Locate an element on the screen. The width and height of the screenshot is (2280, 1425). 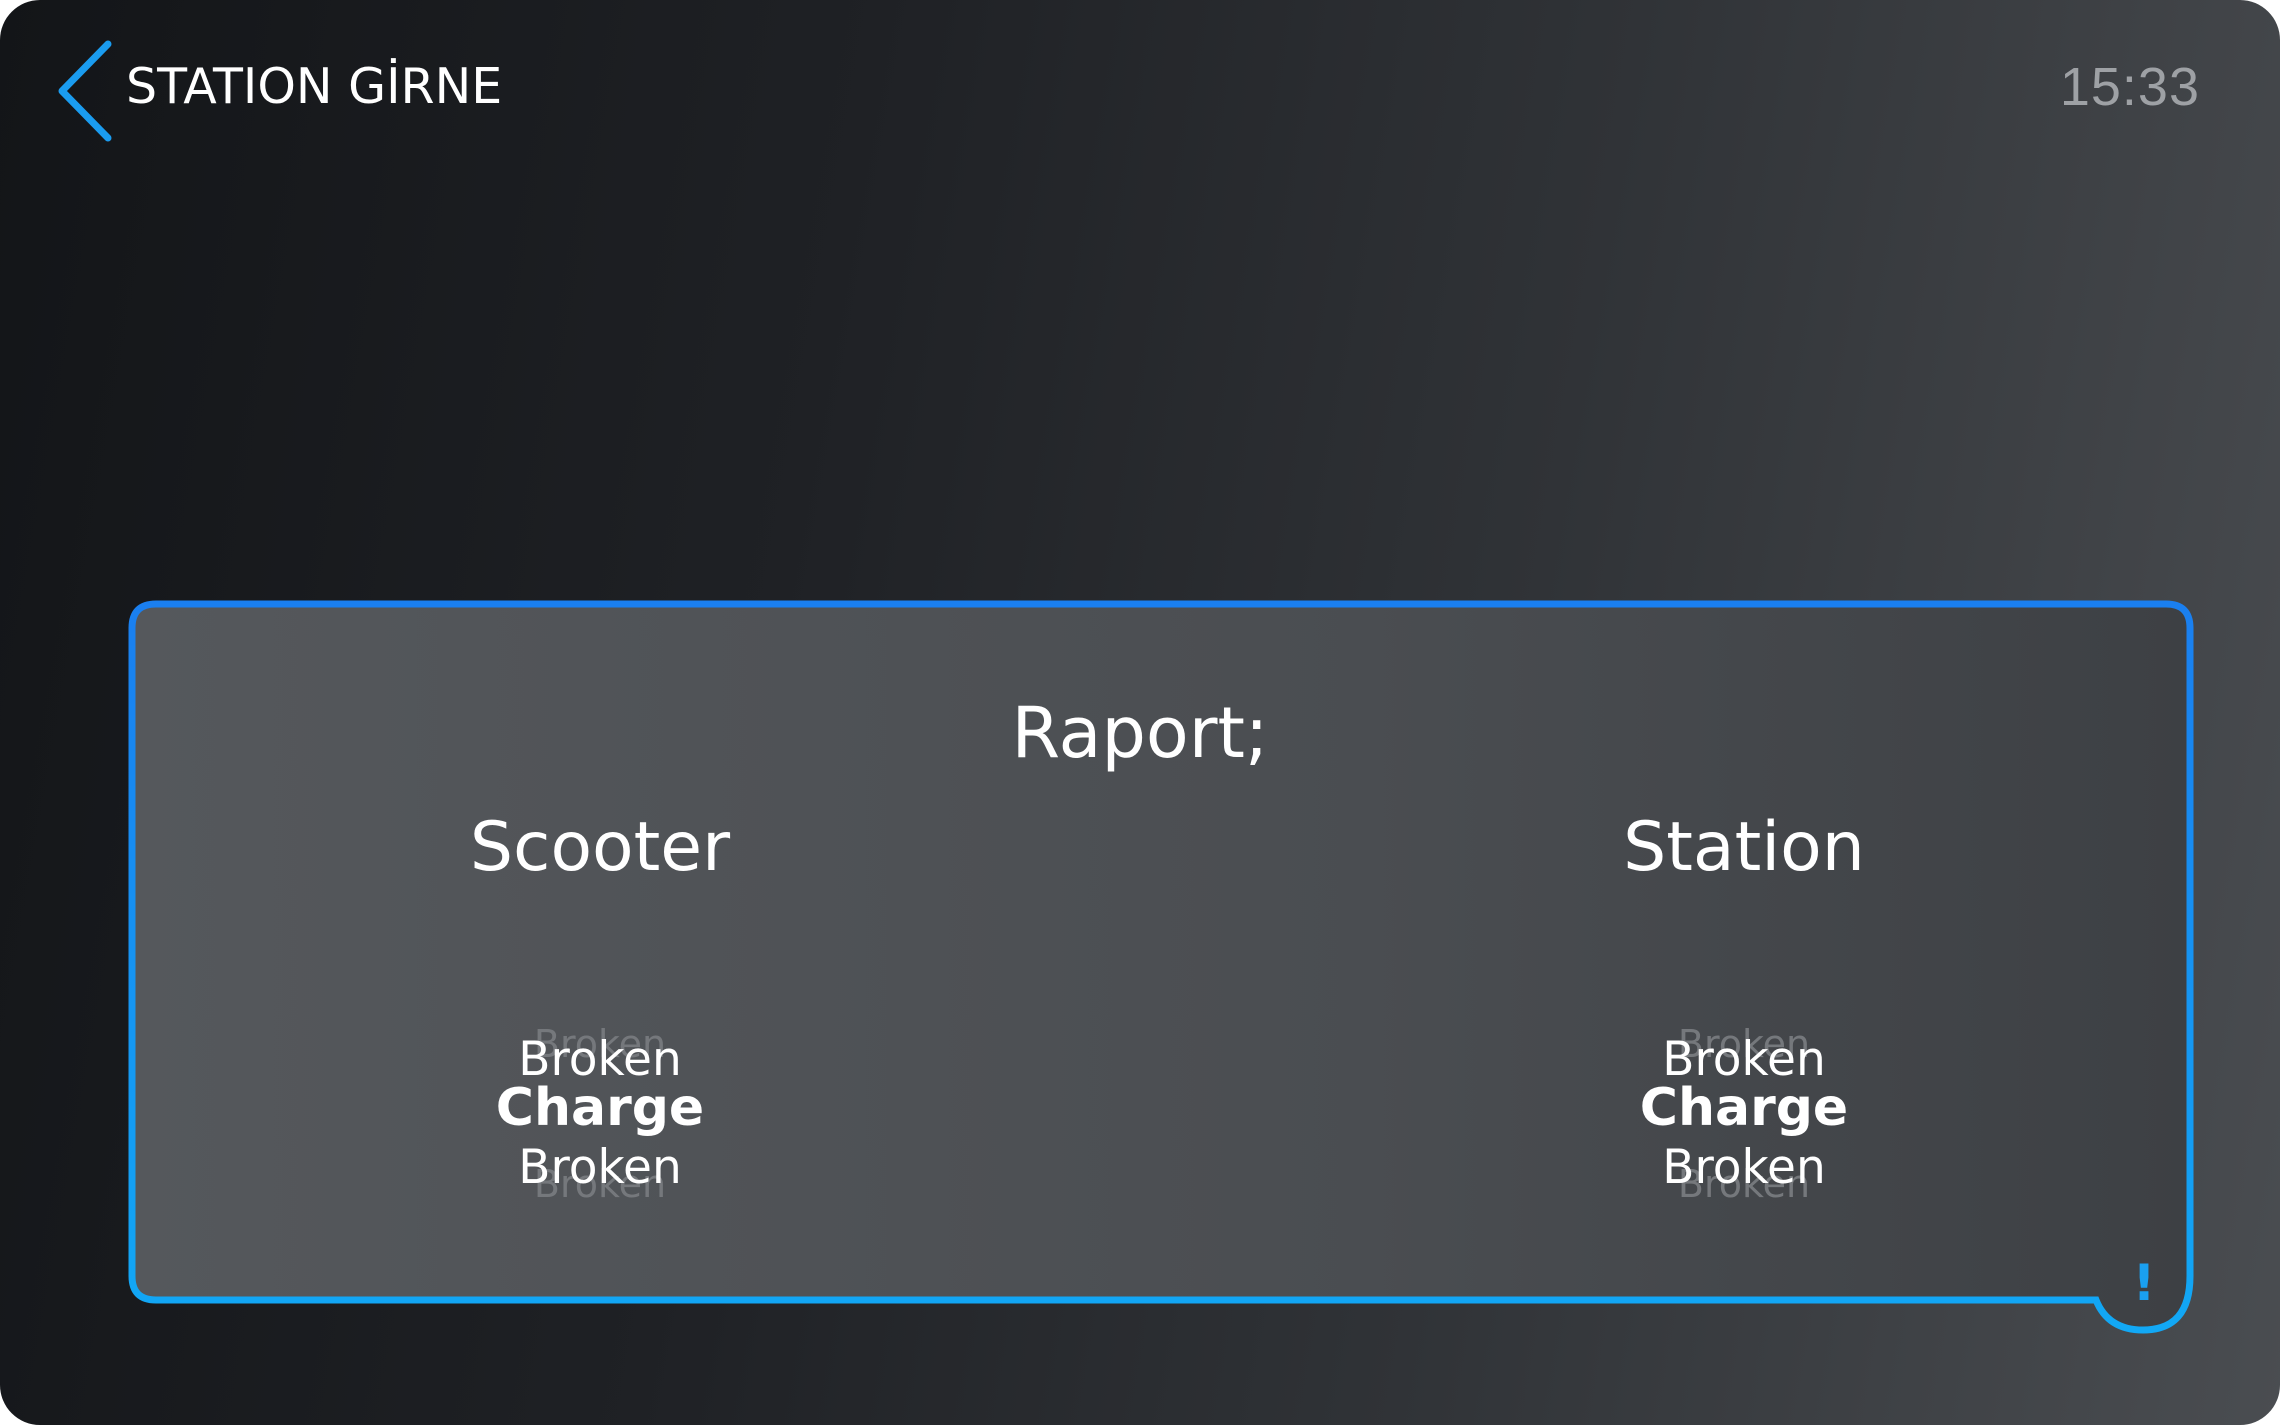
station-heading: Station is located at coordinates (1744, 847).